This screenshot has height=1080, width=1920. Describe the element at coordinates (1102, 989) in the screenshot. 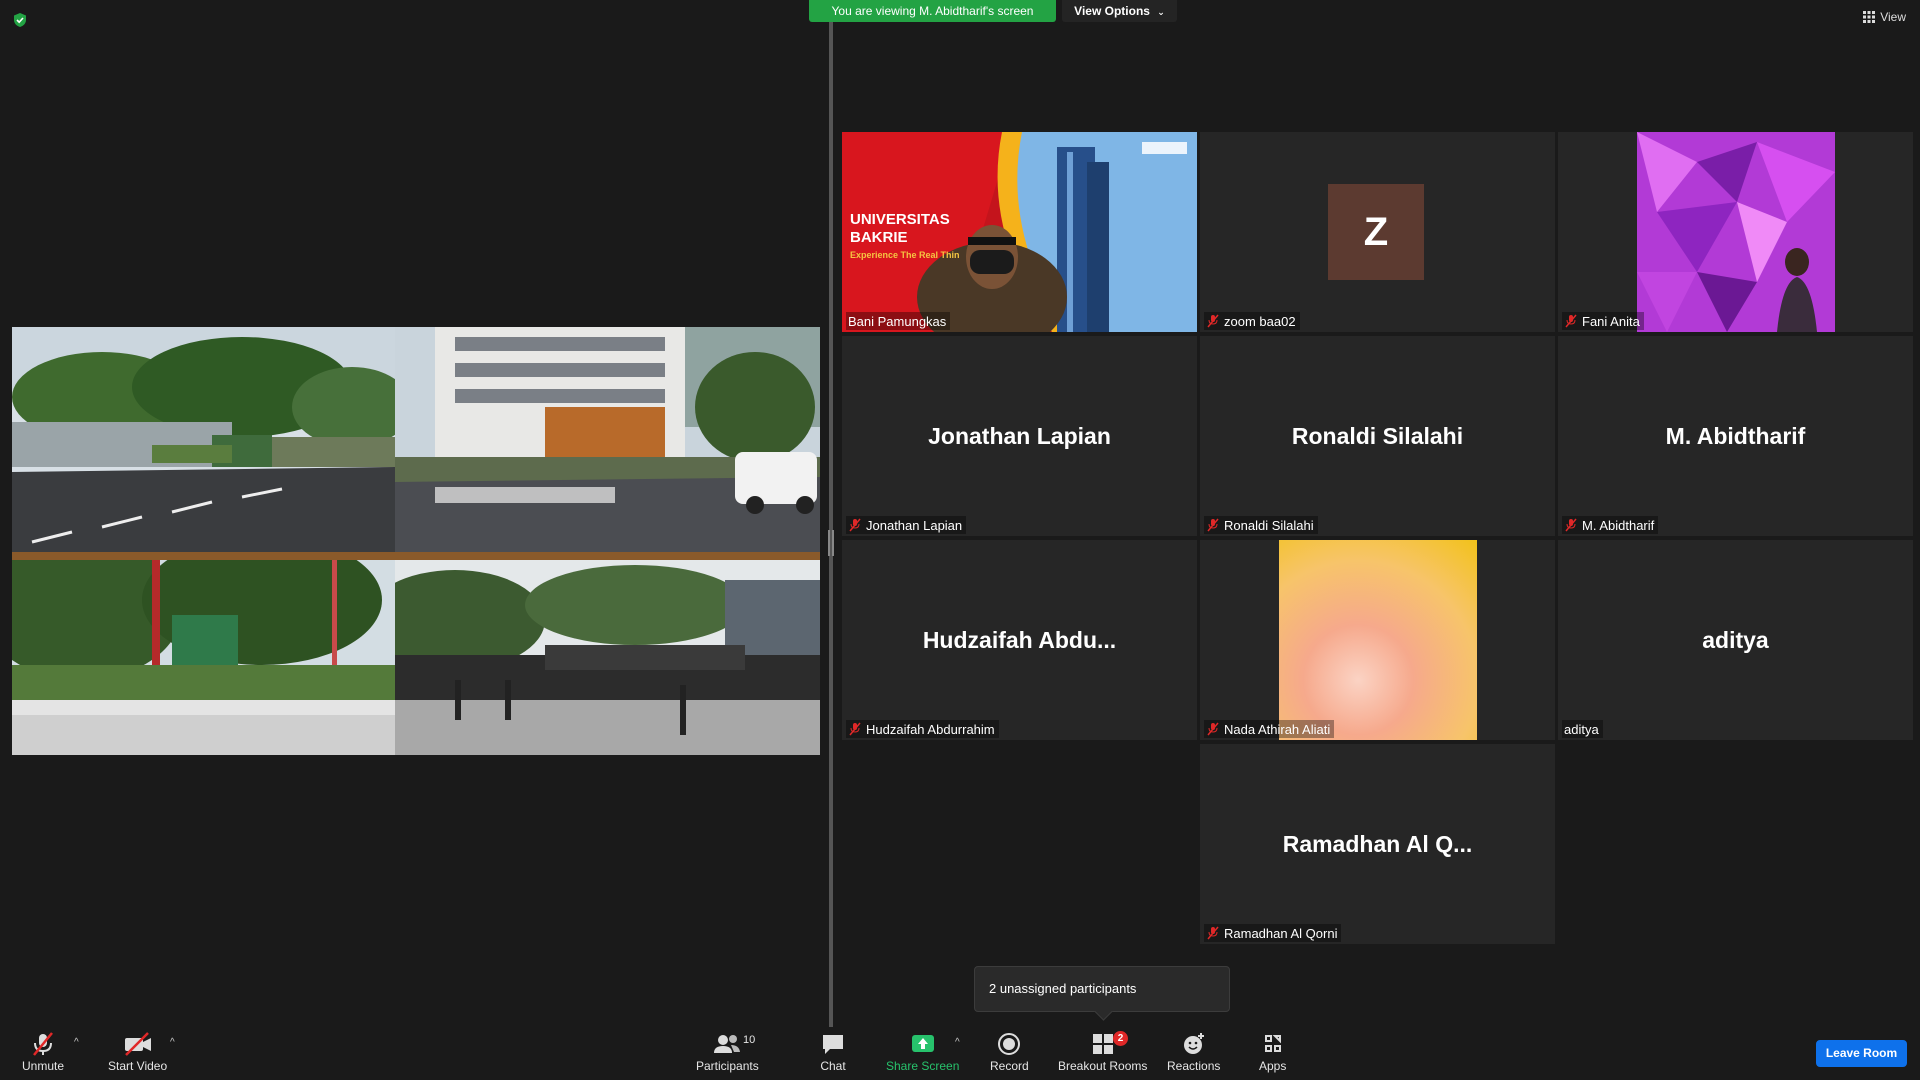

I see `unassigned-participants-tooltip: 2 unassigned participants` at that location.